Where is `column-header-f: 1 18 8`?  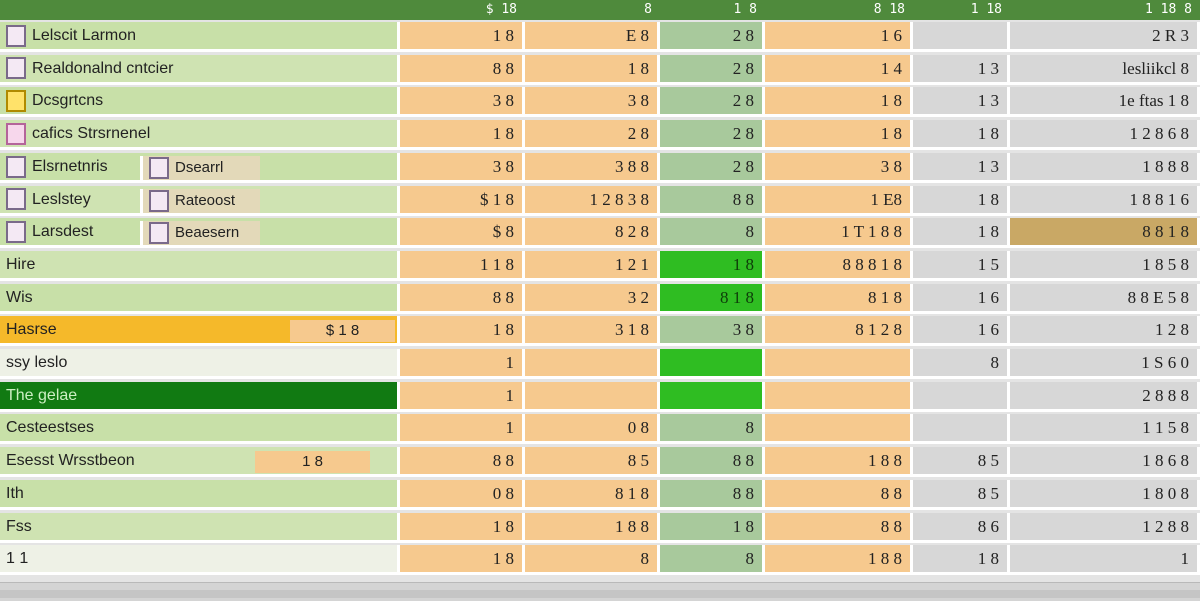
column-header-f: 1 18 8 is located at coordinates (1105, 10).